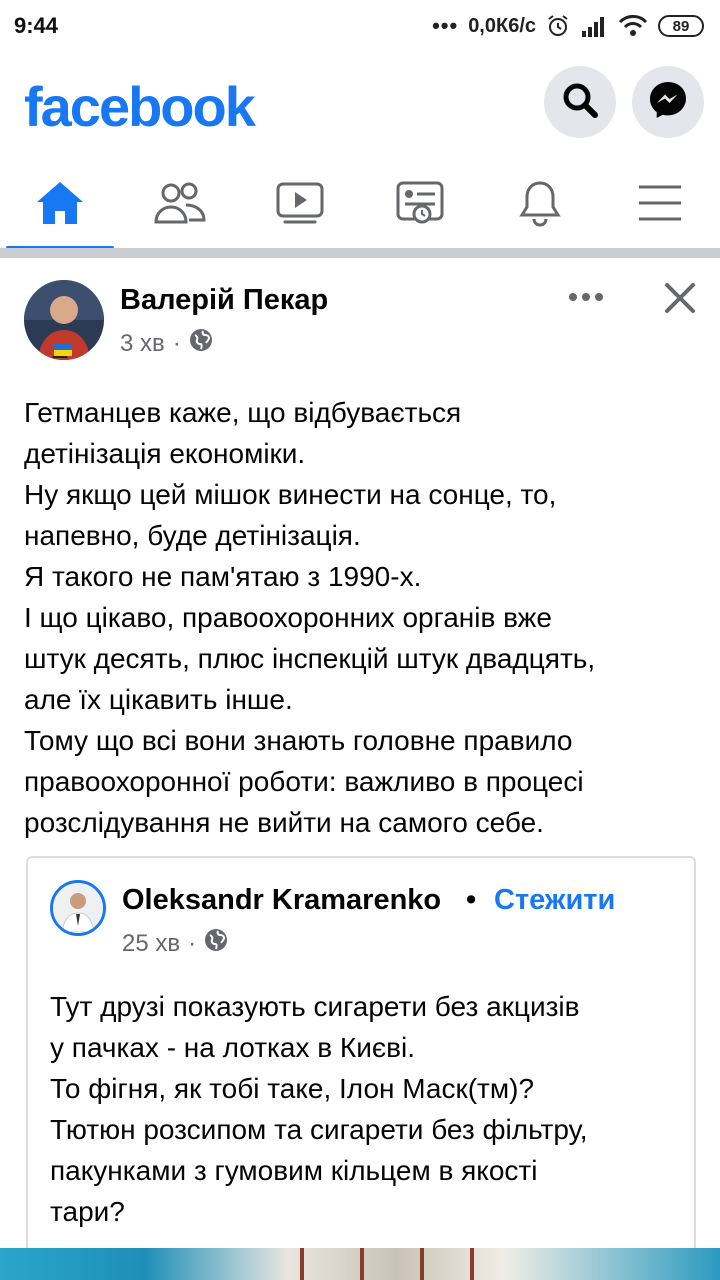 The height and width of the screenshot is (1280, 720). Describe the element at coordinates (290, 494) in the screenshot. I see `post-line: Ну якщо цей мішок винести на сонце, то,` at that location.